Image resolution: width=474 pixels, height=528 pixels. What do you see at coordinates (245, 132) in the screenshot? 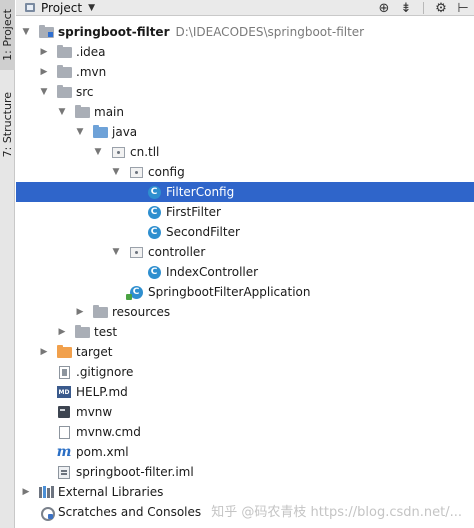
I see `tree-item: ▼ java` at bounding box center [245, 132].